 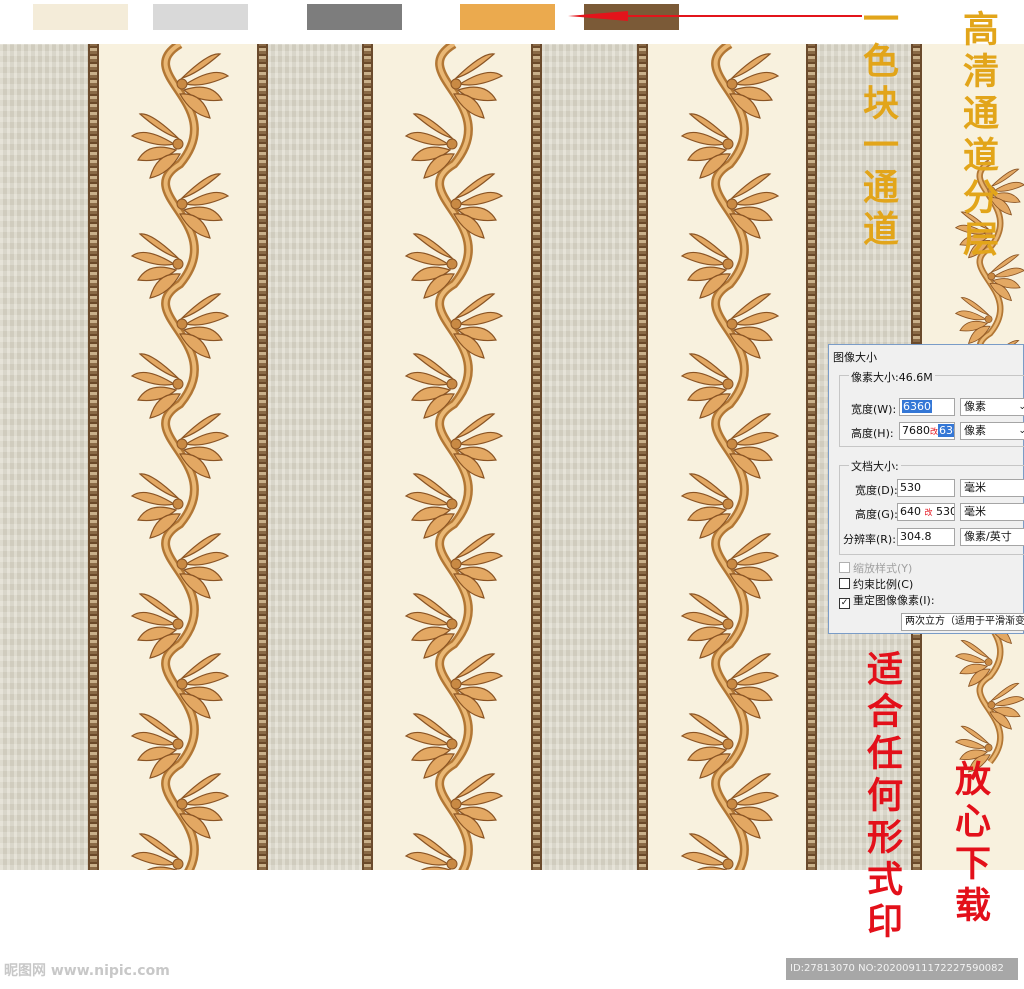 What do you see at coordinates (180, 457) in the screenshot?
I see `acanthus-vine-left` at bounding box center [180, 457].